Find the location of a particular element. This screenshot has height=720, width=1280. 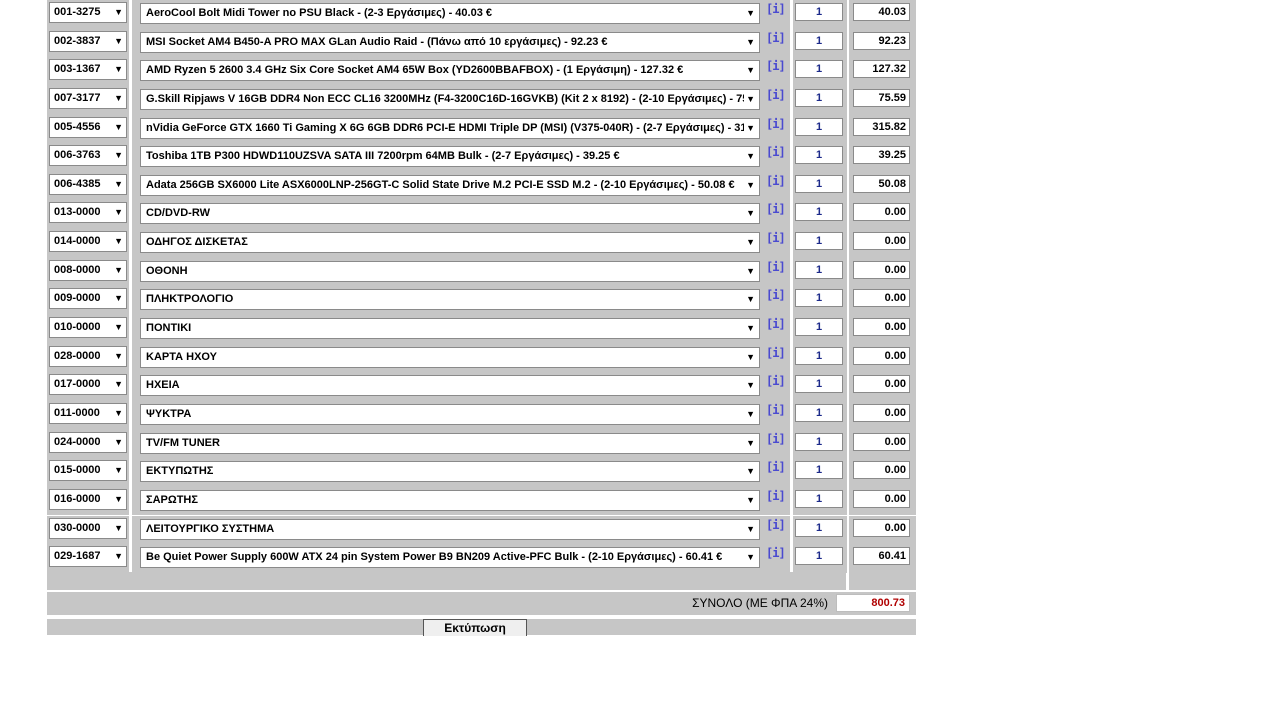

product-select: ΣΑΡΩΤΗΣ ▼ is located at coordinates (450, 500).